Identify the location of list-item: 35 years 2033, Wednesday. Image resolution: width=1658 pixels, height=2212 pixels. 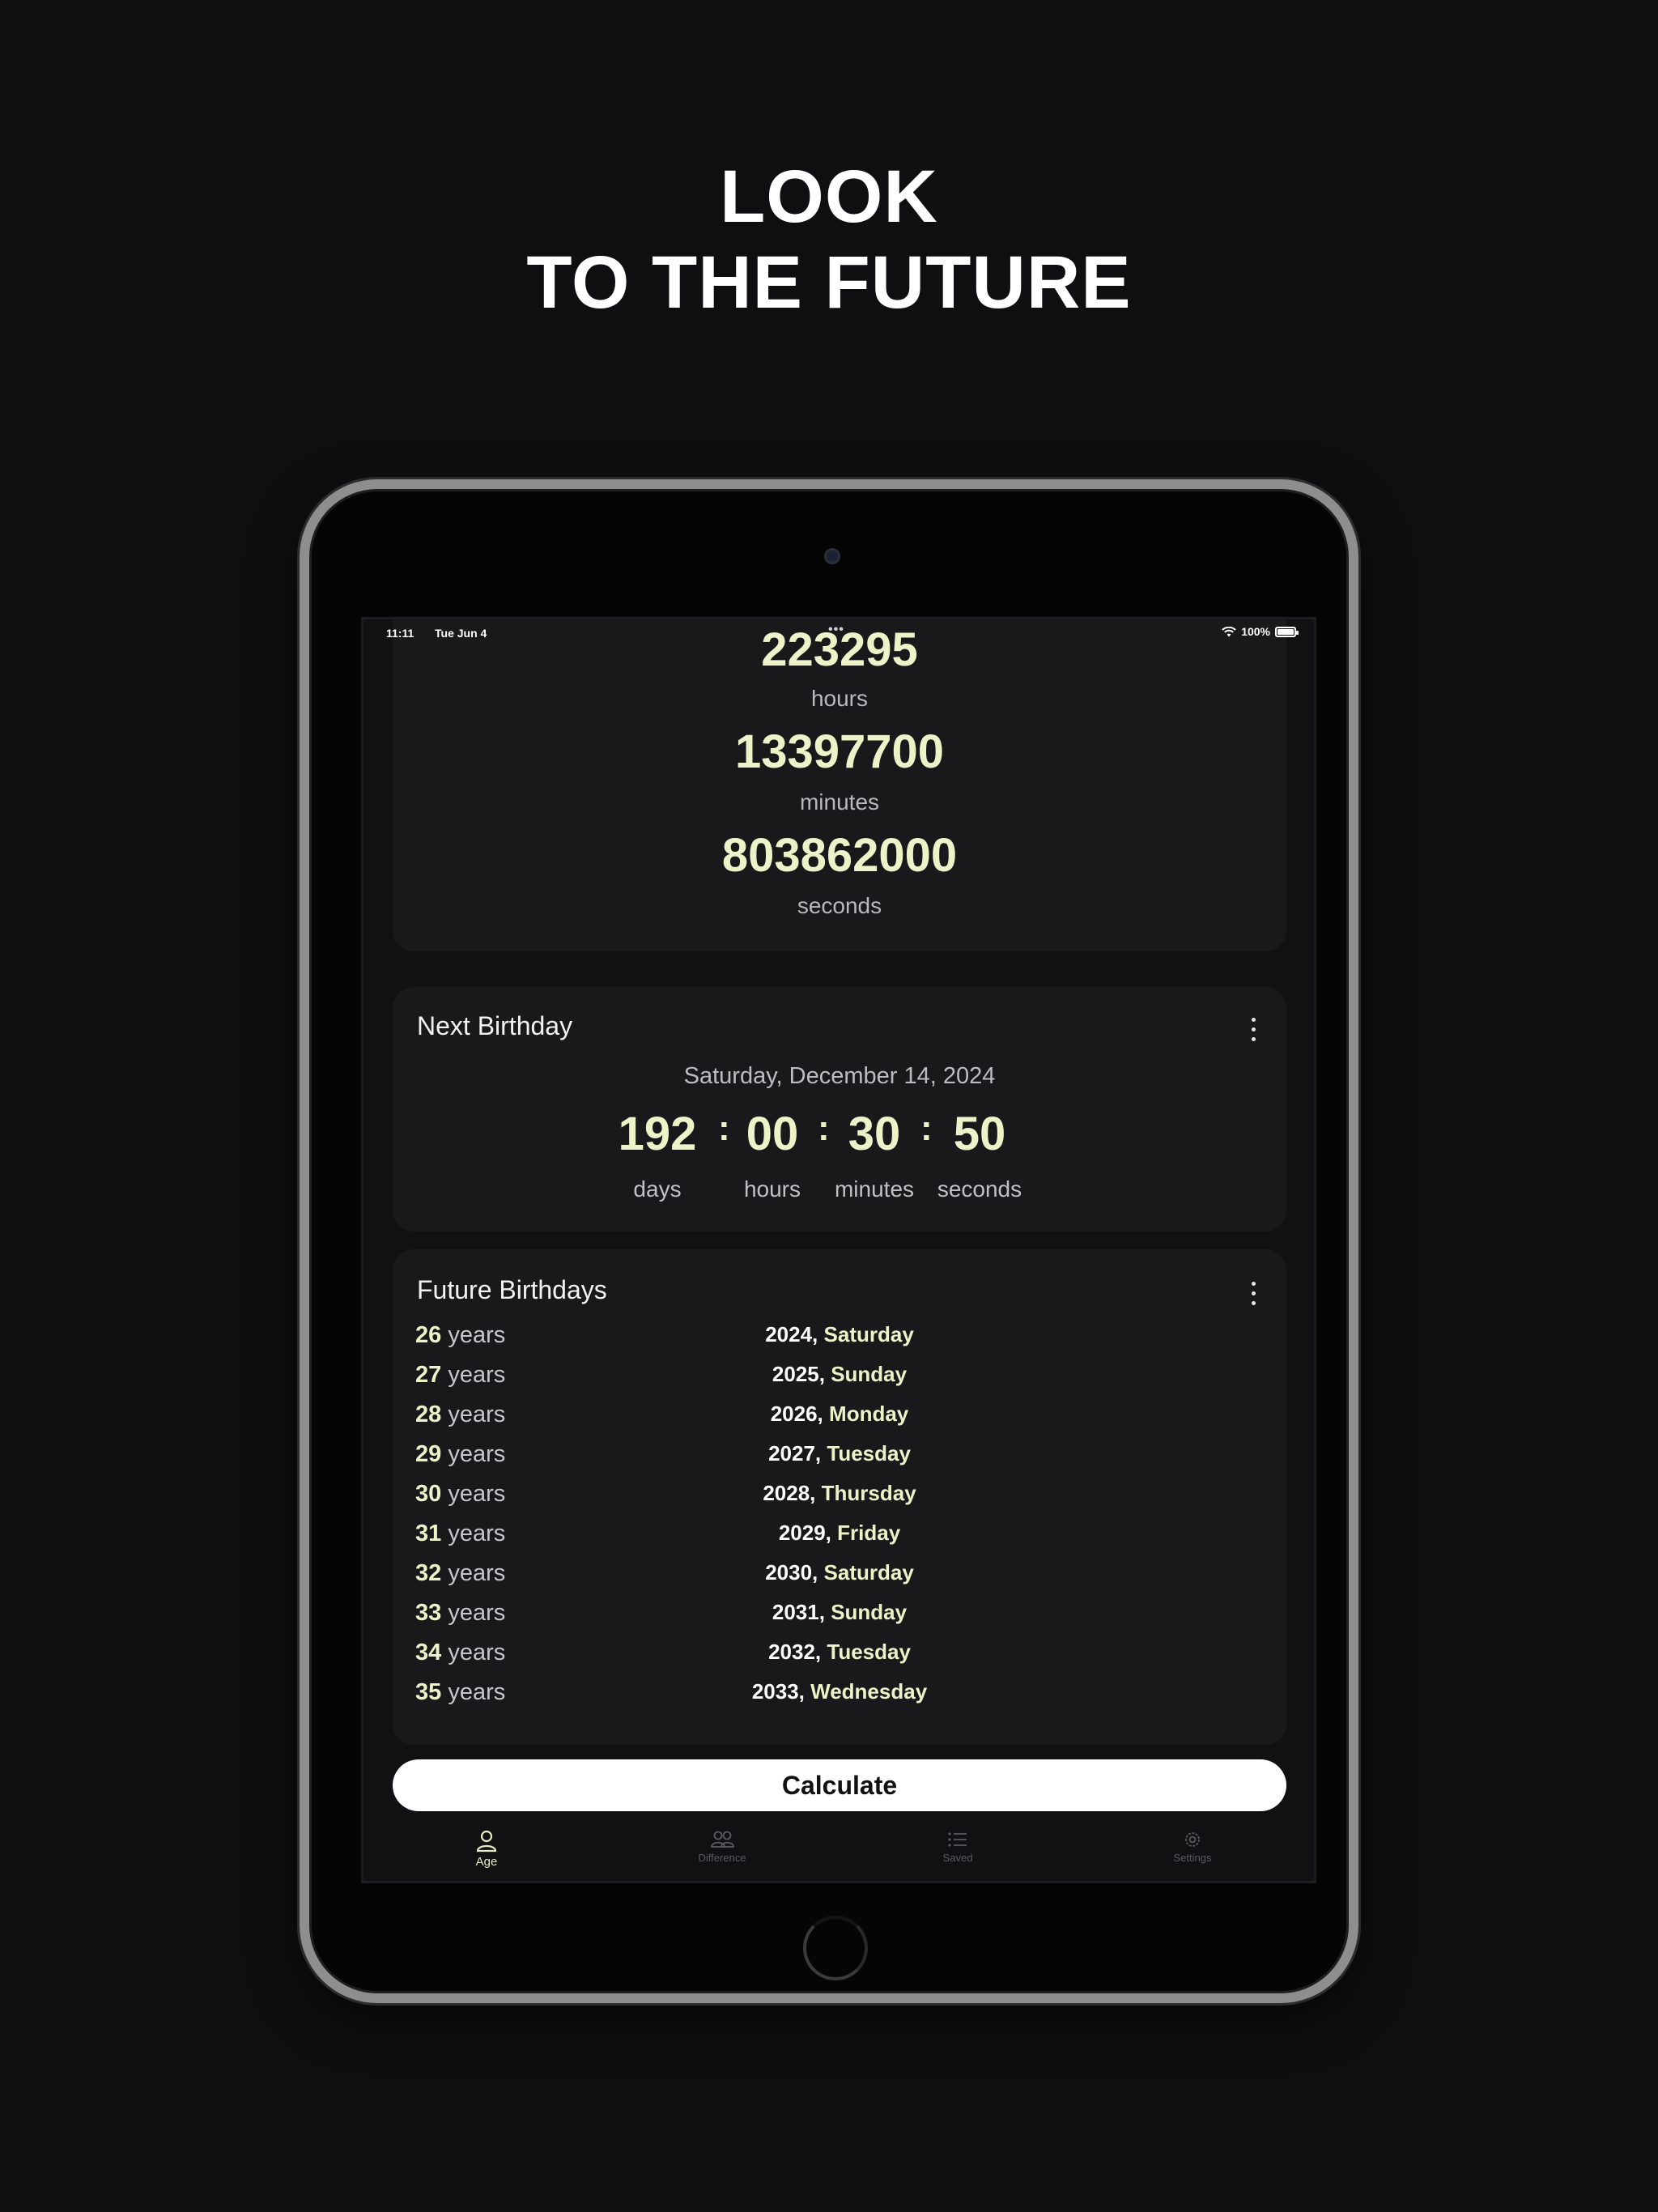
(839, 1698).